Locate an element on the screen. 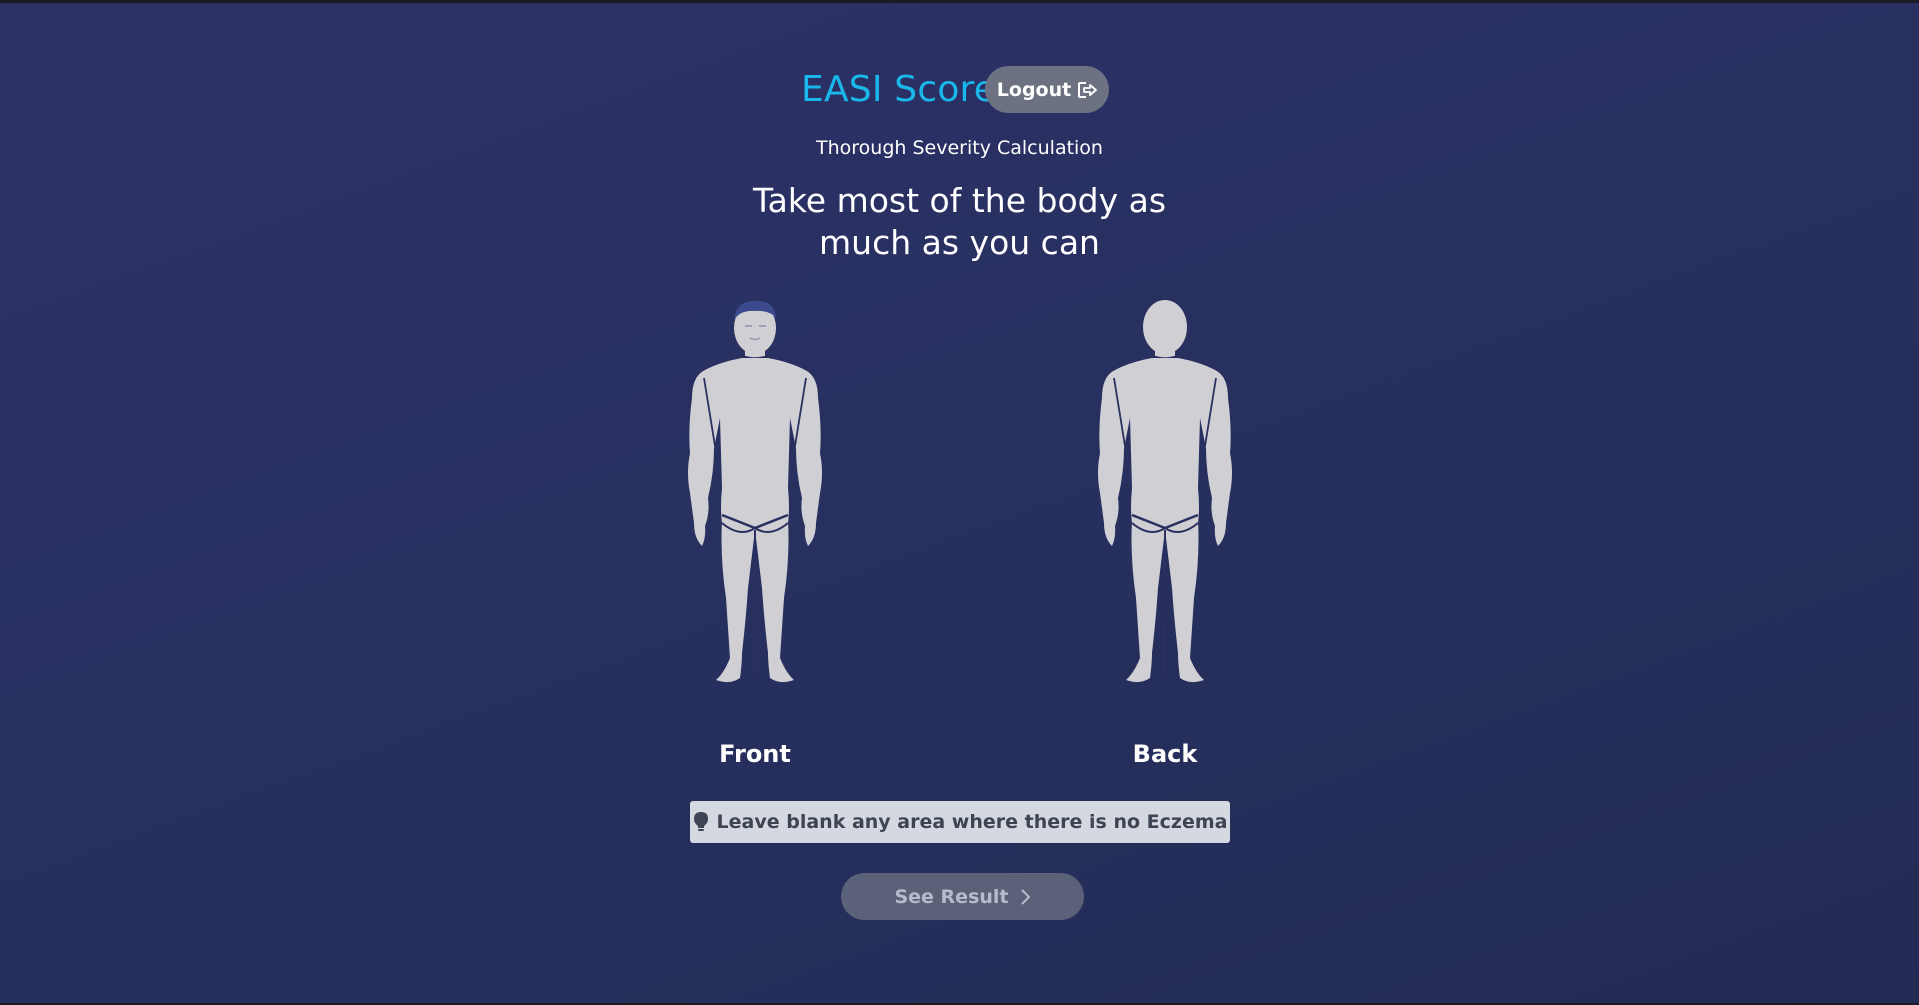 Image resolution: width=1919 pixels, height=1005 pixels. chevron-right-icon is located at coordinates (1025, 897).